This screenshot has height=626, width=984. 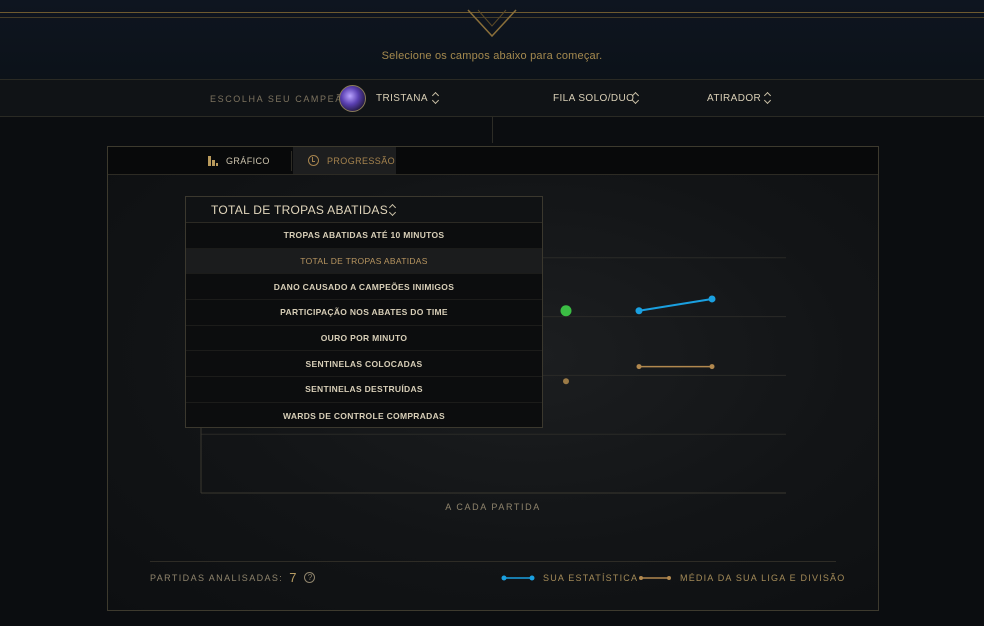 What do you see at coordinates (591, 578) in the screenshot?
I see `legend-mine-label: SUA ESTATÍSTICA` at bounding box center [591, 578].